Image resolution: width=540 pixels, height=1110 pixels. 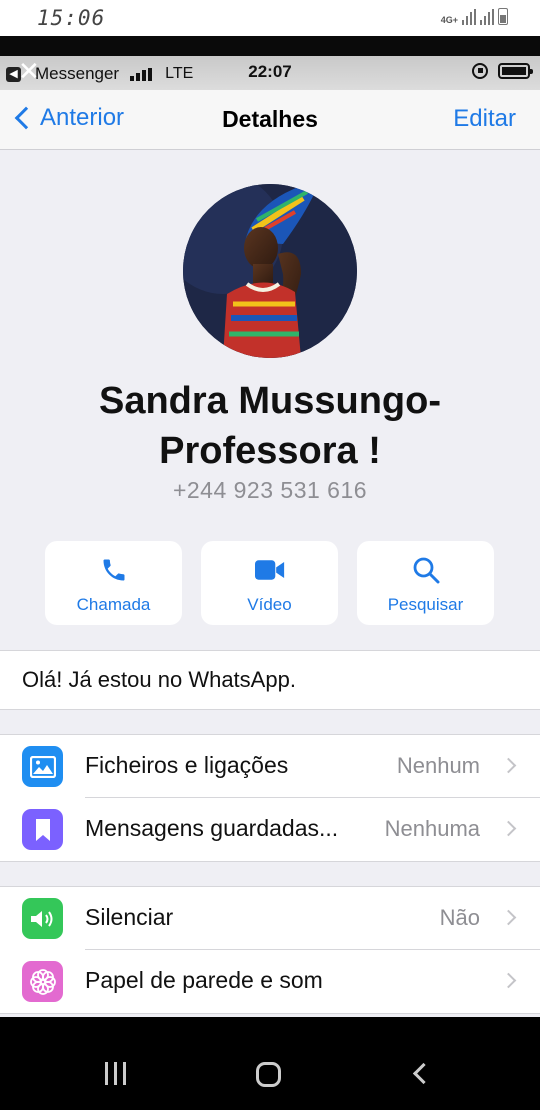 I want to click on edit-button: Editar, so click(x=484, y=119).